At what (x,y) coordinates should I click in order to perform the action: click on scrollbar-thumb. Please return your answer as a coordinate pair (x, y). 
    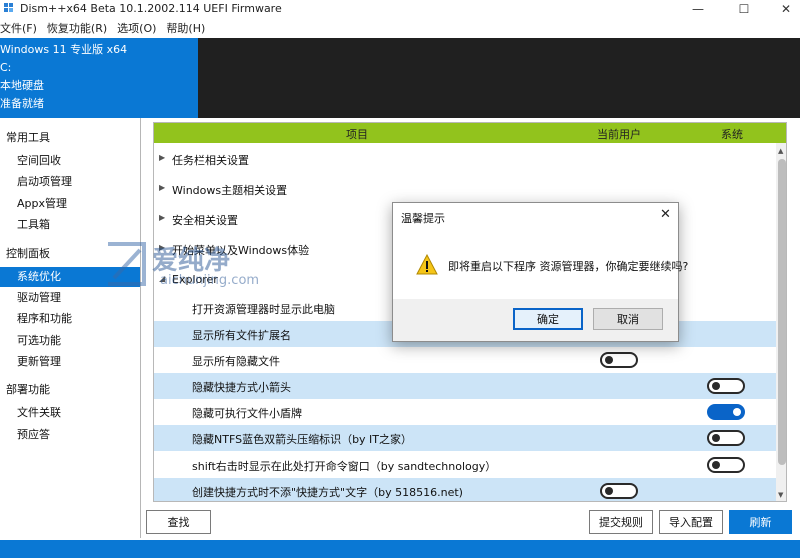
    Looking at the image, I should click on (782, 312).